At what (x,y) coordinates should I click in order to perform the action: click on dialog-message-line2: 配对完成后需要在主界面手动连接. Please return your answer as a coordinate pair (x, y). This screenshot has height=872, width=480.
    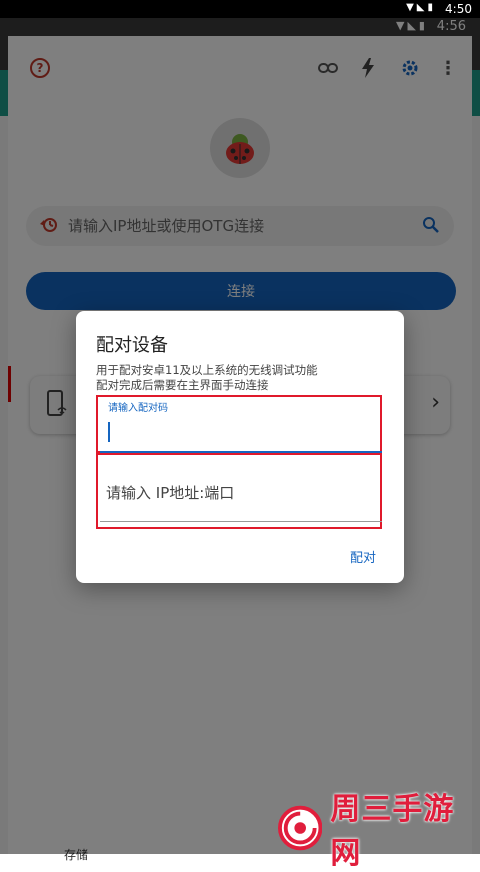
    Looking at the image, I should click on (182, 385).